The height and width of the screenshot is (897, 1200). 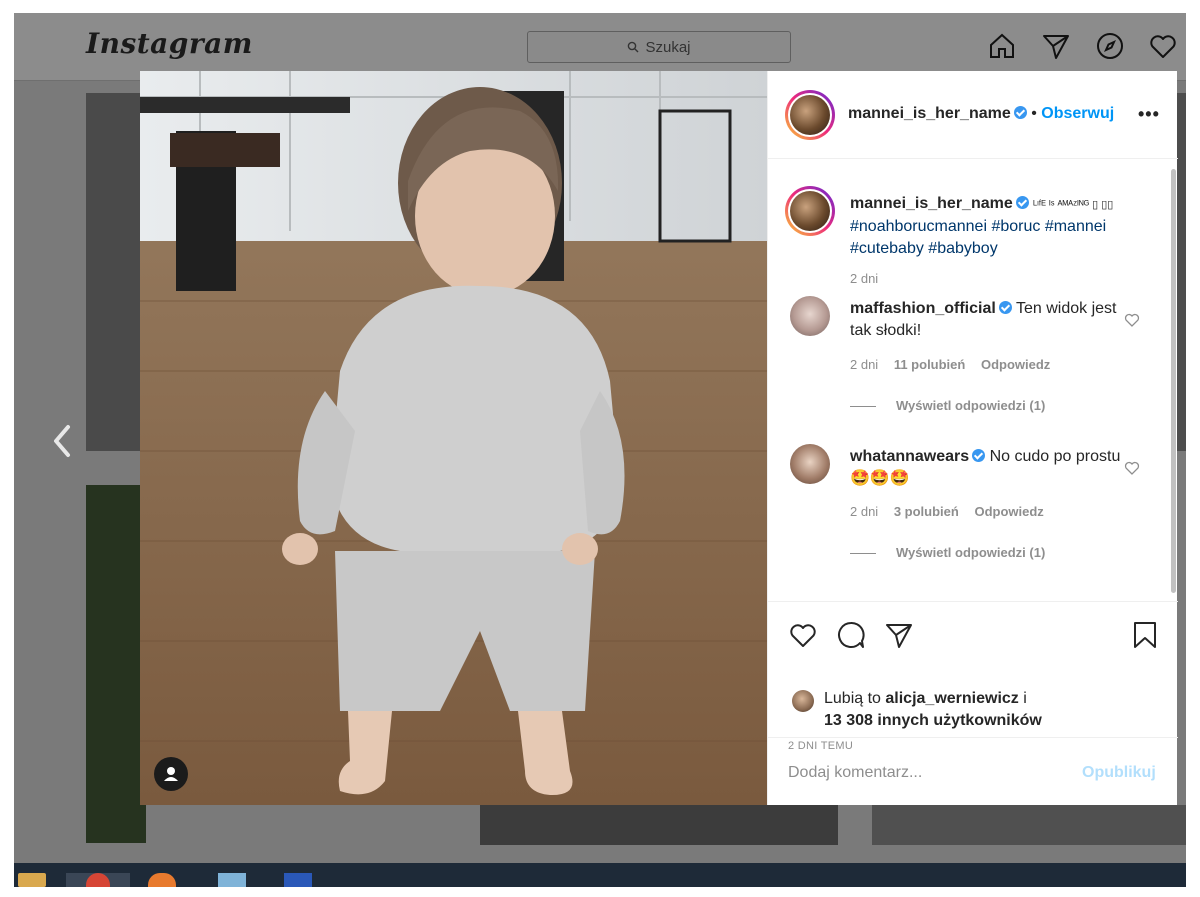 What do you see at coordinates (852, 698) in the screenshot?
I see `likes-prefix: Lubią to` at bounding box center [852, 698].